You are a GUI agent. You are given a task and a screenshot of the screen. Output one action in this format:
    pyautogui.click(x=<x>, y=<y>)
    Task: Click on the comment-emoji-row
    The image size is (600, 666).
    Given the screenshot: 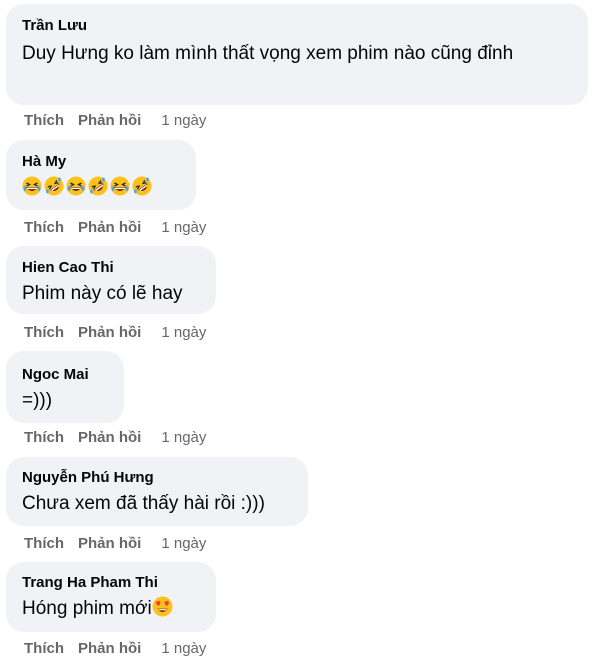 What is the action you would take?
    pyautogui.click(x=102, y=186)
    